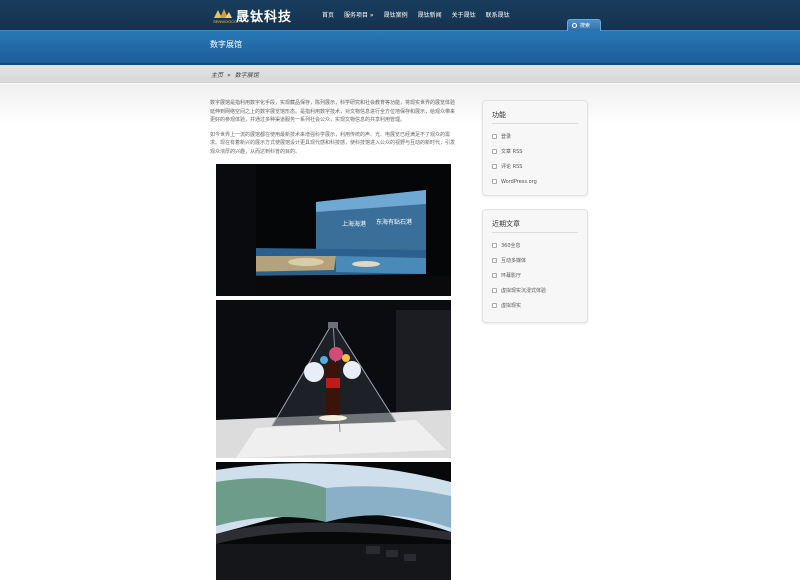  What do you see at coordinates (328, 16) in the screenshot?
I see `nav-home: 首页` at bounding box center [328, 16].